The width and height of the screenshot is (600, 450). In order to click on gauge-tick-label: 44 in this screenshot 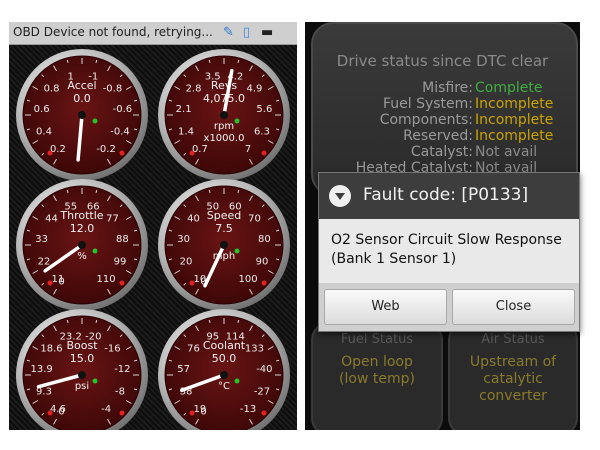, I will do `click(51, 219)`.